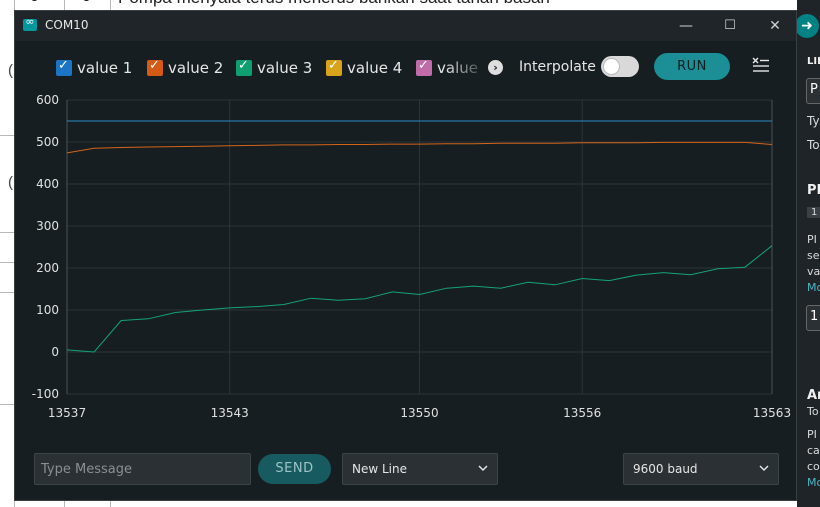  What do you see at coordinates (47, 268) in the screenshot?
I see `y-tick-label: 200` at bounding box center [47, 268].